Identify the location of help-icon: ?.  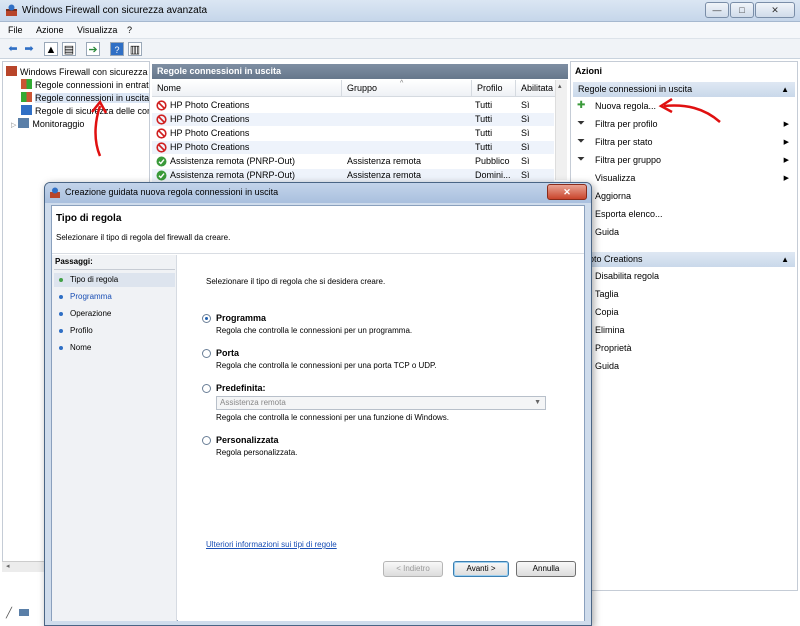
(117, 49).